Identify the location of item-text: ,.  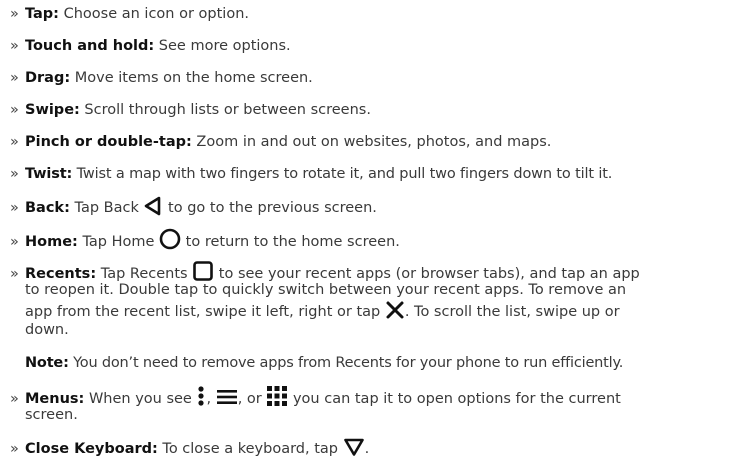
(211, 399).